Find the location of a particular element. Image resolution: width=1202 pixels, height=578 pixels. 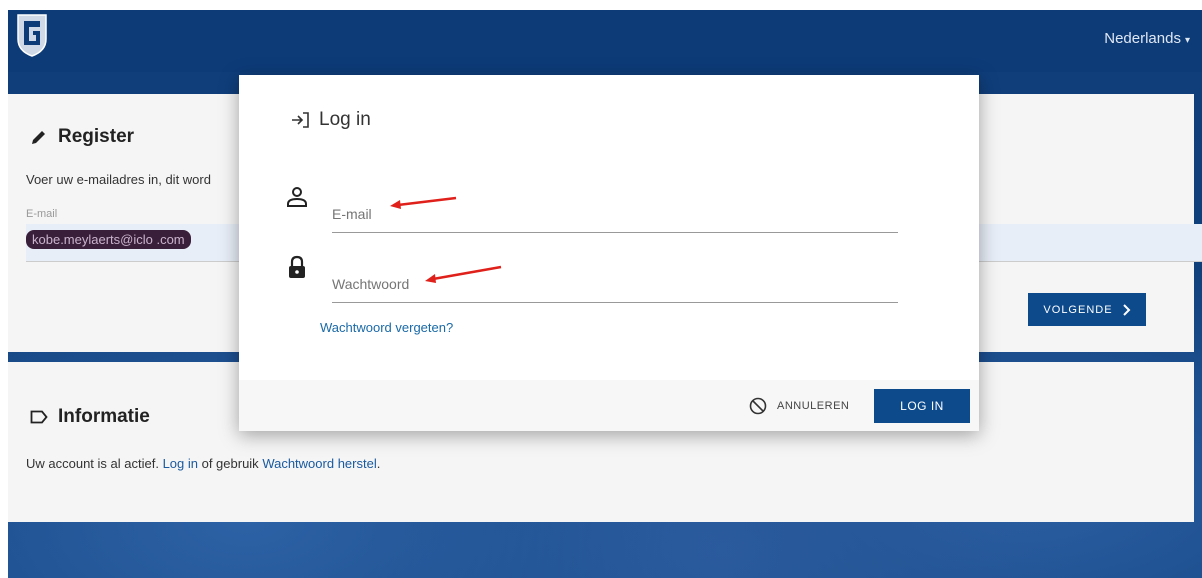

cancel-button: ANNULEREN is located at coordinates (799, 406).